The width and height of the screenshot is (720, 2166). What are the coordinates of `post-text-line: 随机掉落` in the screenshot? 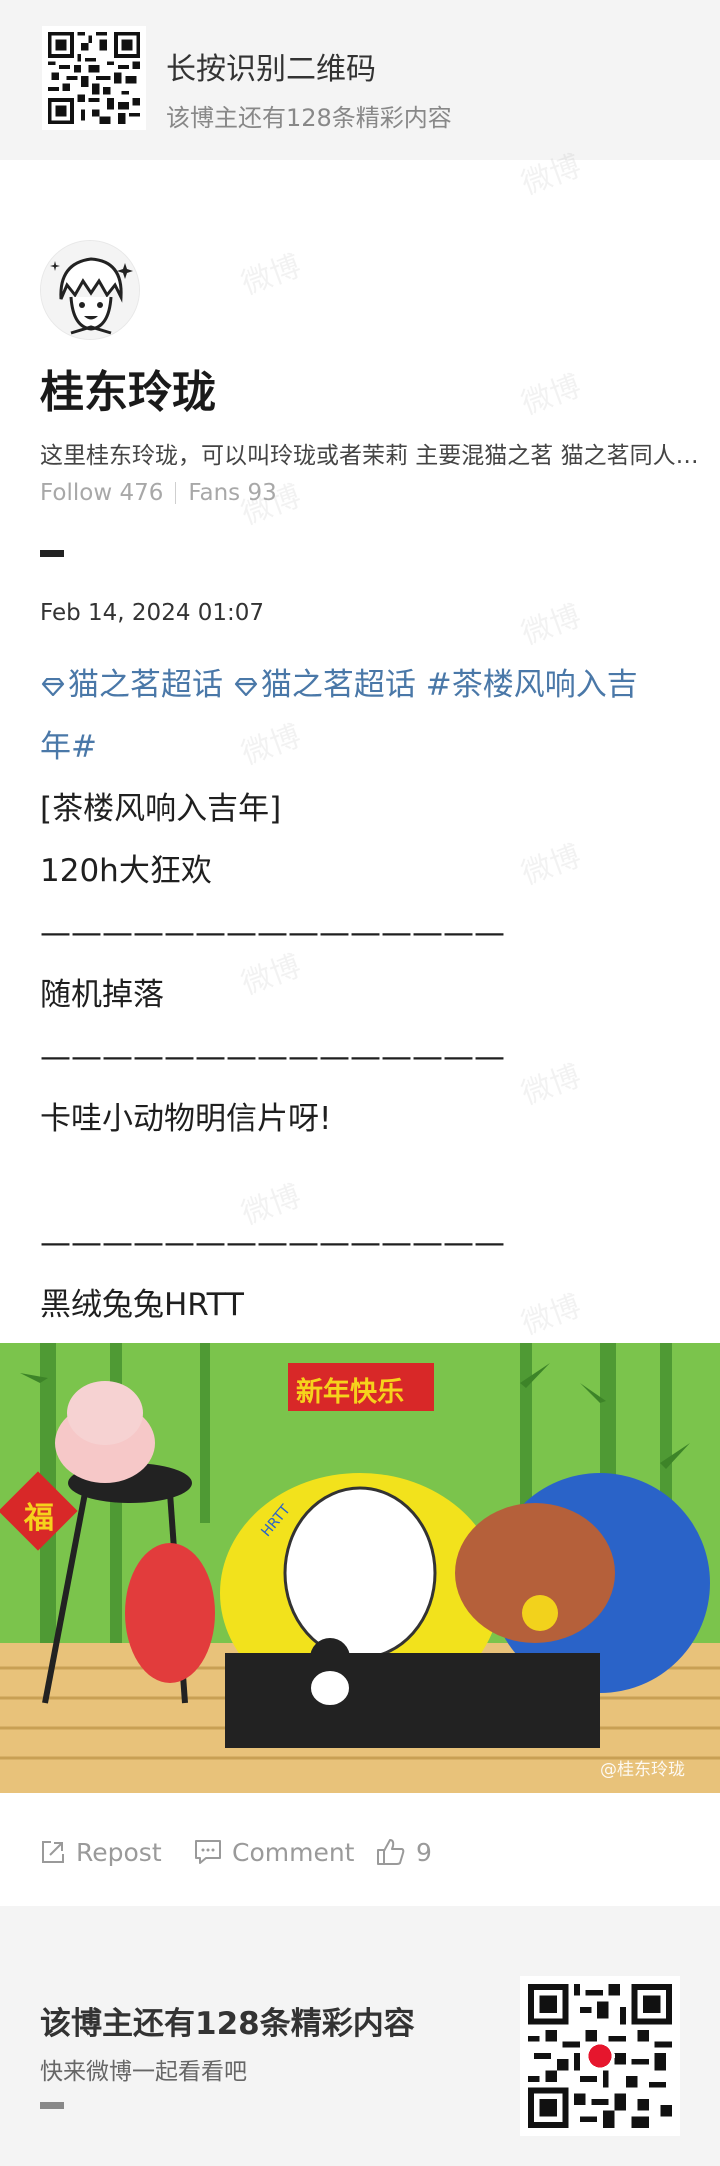 It's located at (102, 995).